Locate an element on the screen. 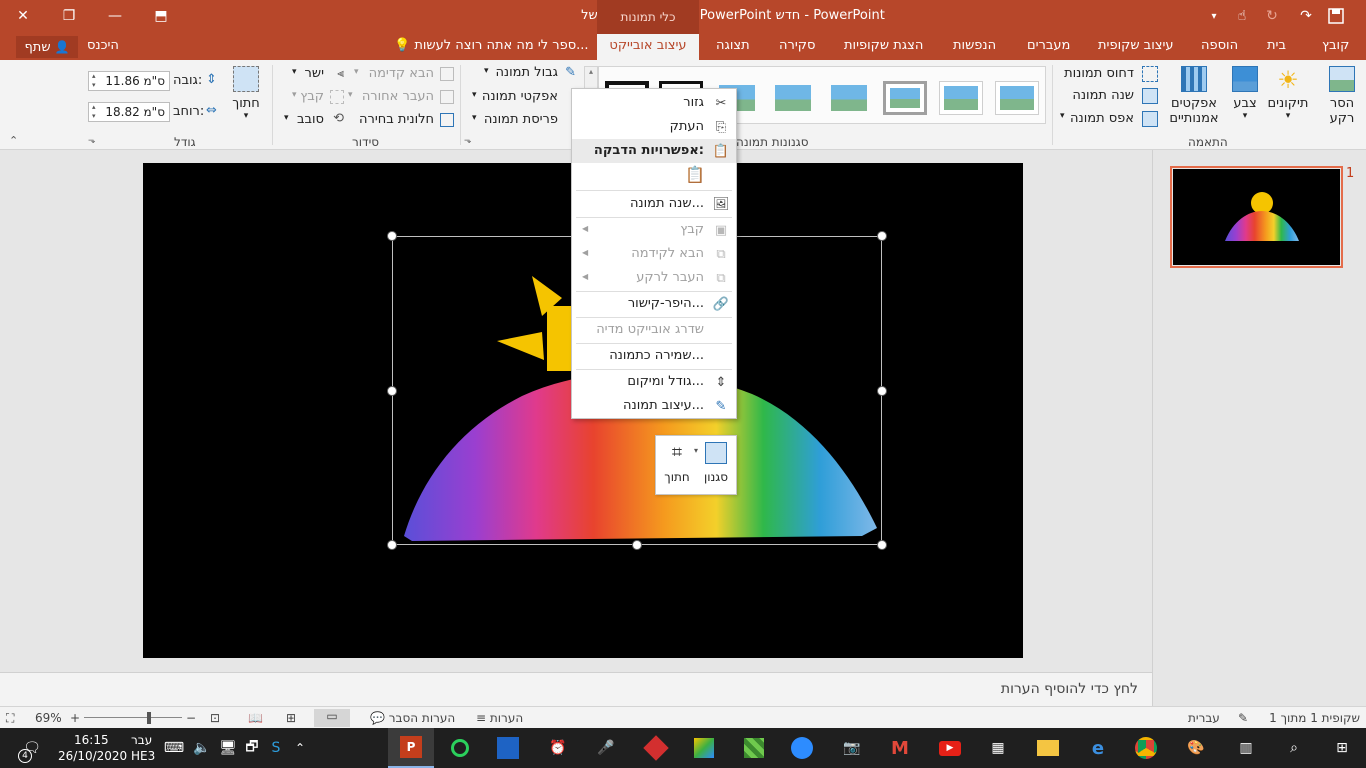 This screenshot has width=1366, height=768. language-indicator: עברית is located at coordinates (1204, 718).